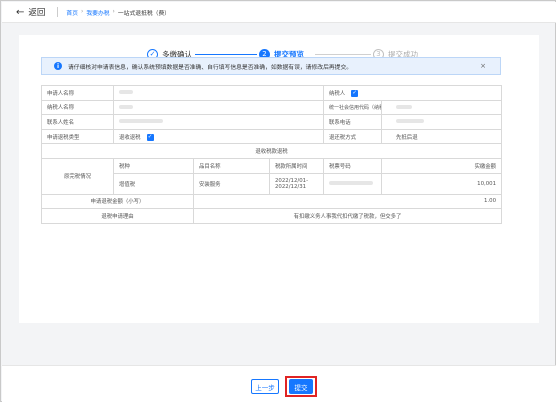  I want to click on cell-label: 原完税情况, so click(77, 176).